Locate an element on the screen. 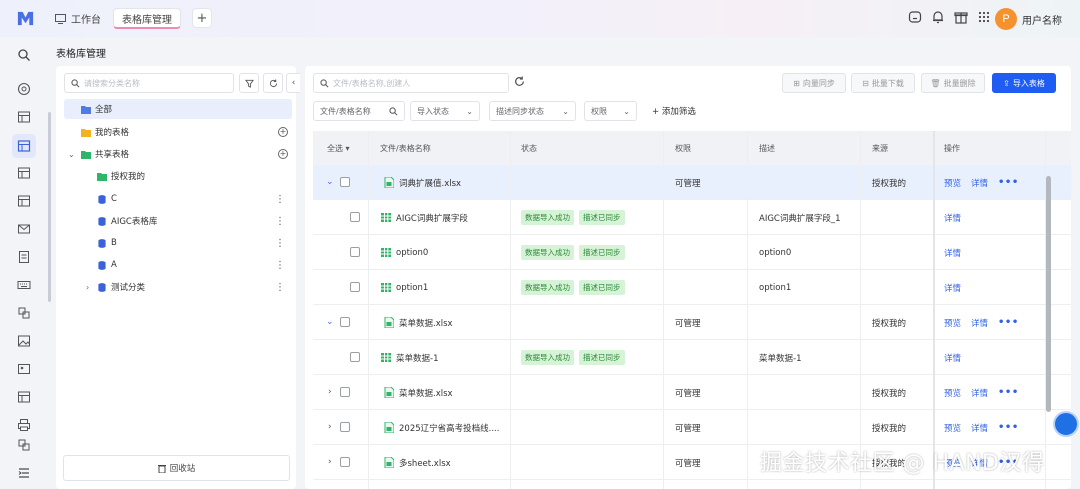 This screenshot has height=489, width=1080. apps-grid-icon is located at coordinates (984, 17).